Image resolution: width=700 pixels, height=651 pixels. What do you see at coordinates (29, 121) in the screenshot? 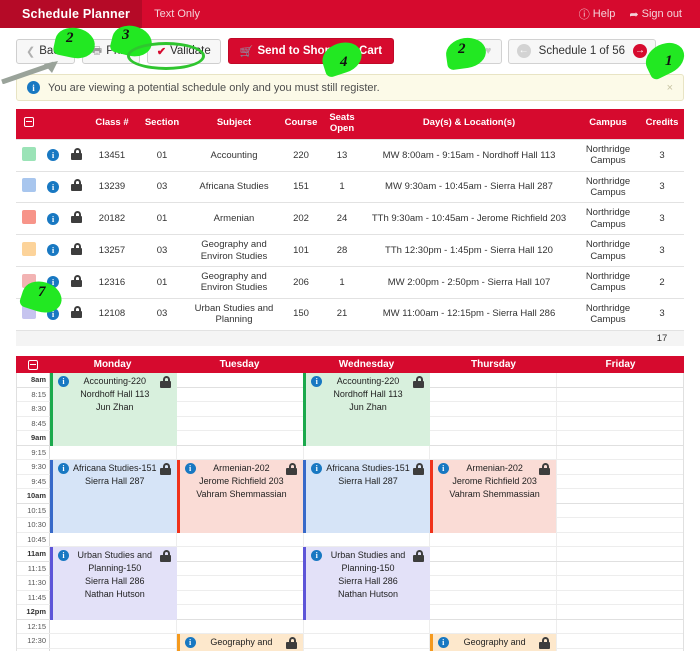
I see `collapse-minus-icon` at bounding box center [29, 121].